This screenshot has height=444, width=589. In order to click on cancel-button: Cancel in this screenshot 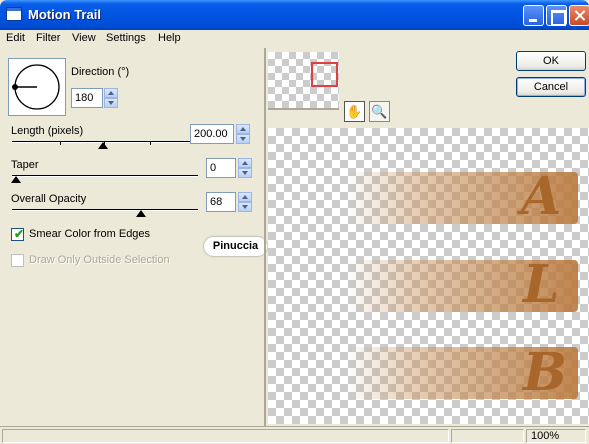, I will do `click(551, 87)`.